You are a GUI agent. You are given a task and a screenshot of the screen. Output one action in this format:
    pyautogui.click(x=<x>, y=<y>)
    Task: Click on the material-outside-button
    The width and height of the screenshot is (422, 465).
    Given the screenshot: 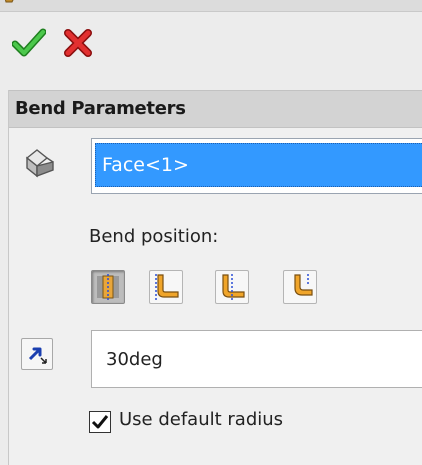 What is the action you would take?
    pyautogui.click(x=232, y=287)
    